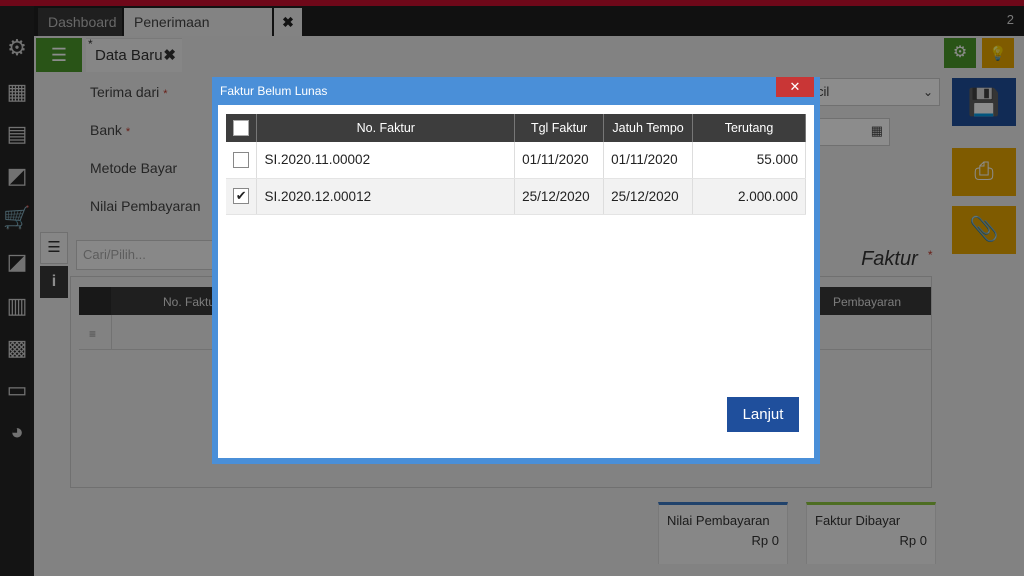 This screenshot has width=1024, height=576. I want to click on checkmark-icon: ✔, so click(241, 196).